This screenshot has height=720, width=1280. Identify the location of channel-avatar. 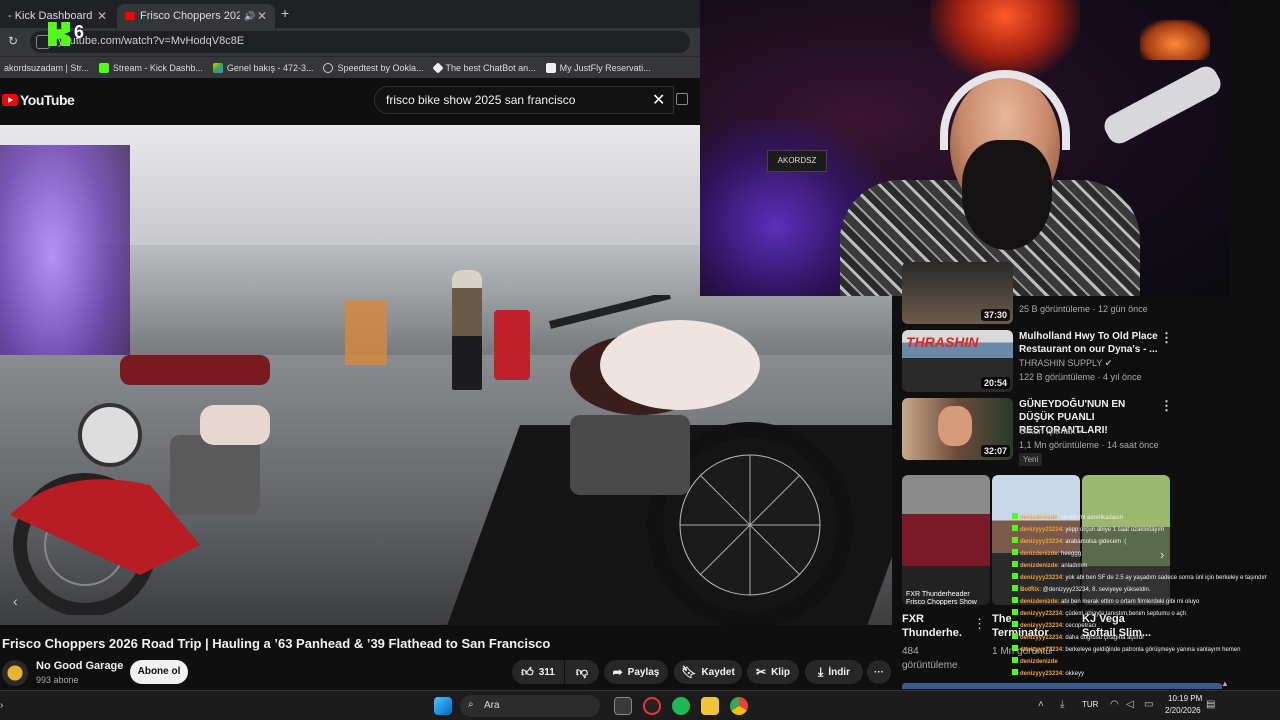
(15, 673).